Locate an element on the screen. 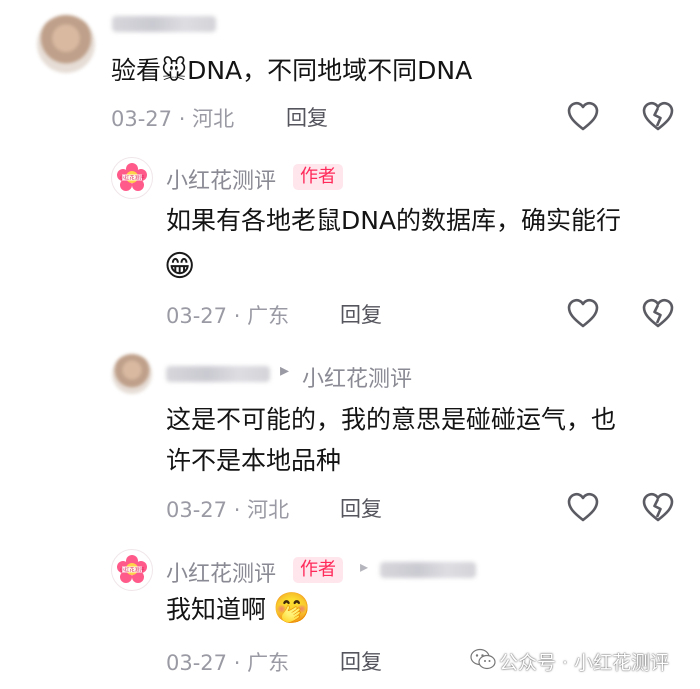 This screenshot has height=689, width=700. hand-over-mouth-emoji-icon: 🤭 is located at coordinates (292, 608).